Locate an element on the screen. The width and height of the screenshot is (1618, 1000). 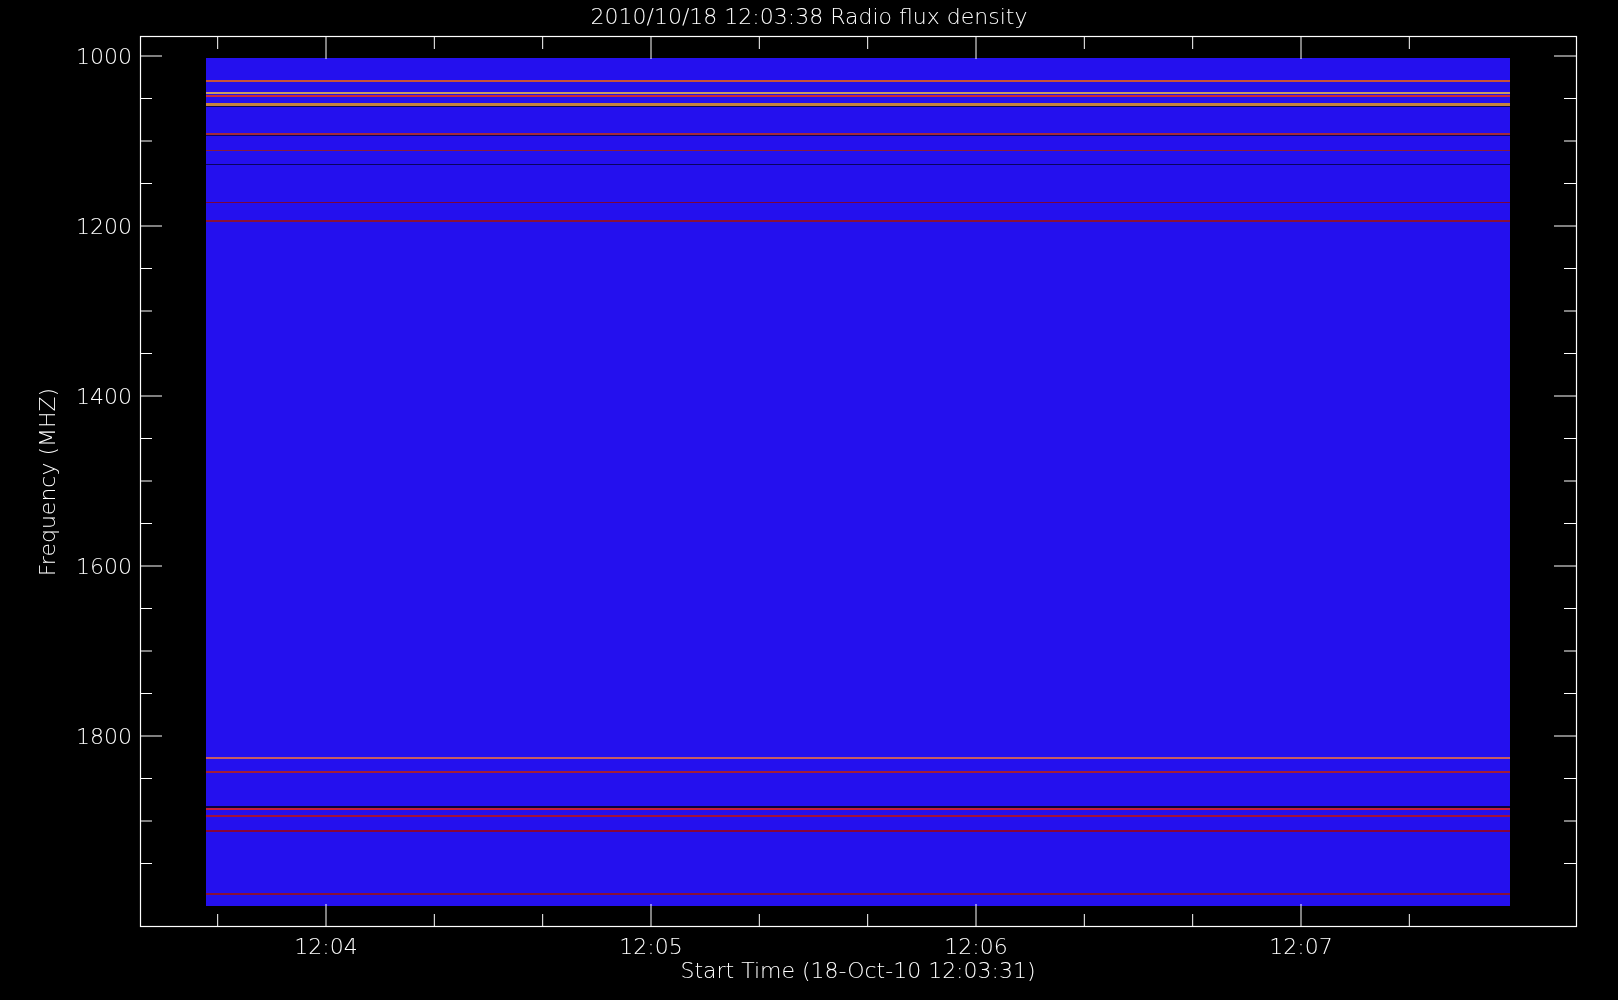
axis-label: Frequency (MHZ) is located at coordinates (47, 482).